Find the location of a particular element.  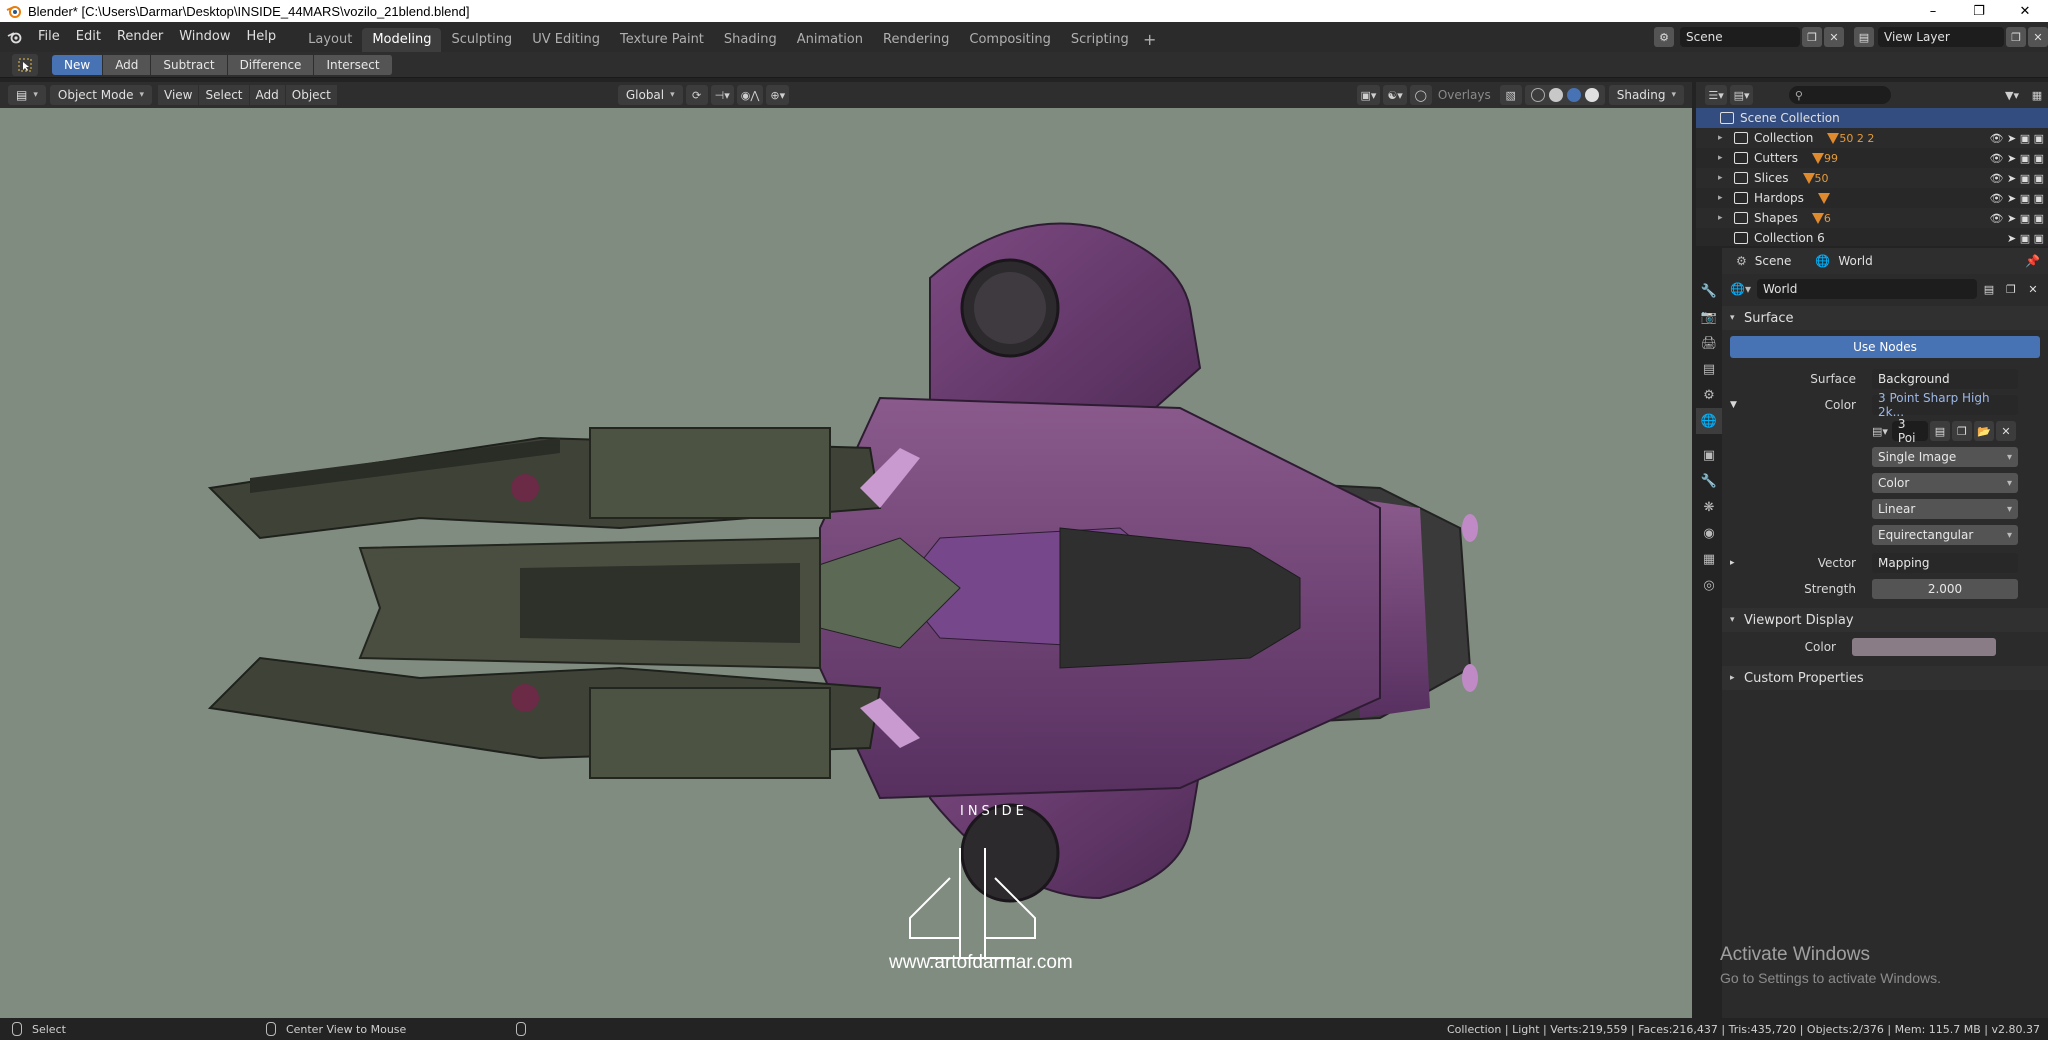

world-name-field: World is located at coordinates (1866, 289).